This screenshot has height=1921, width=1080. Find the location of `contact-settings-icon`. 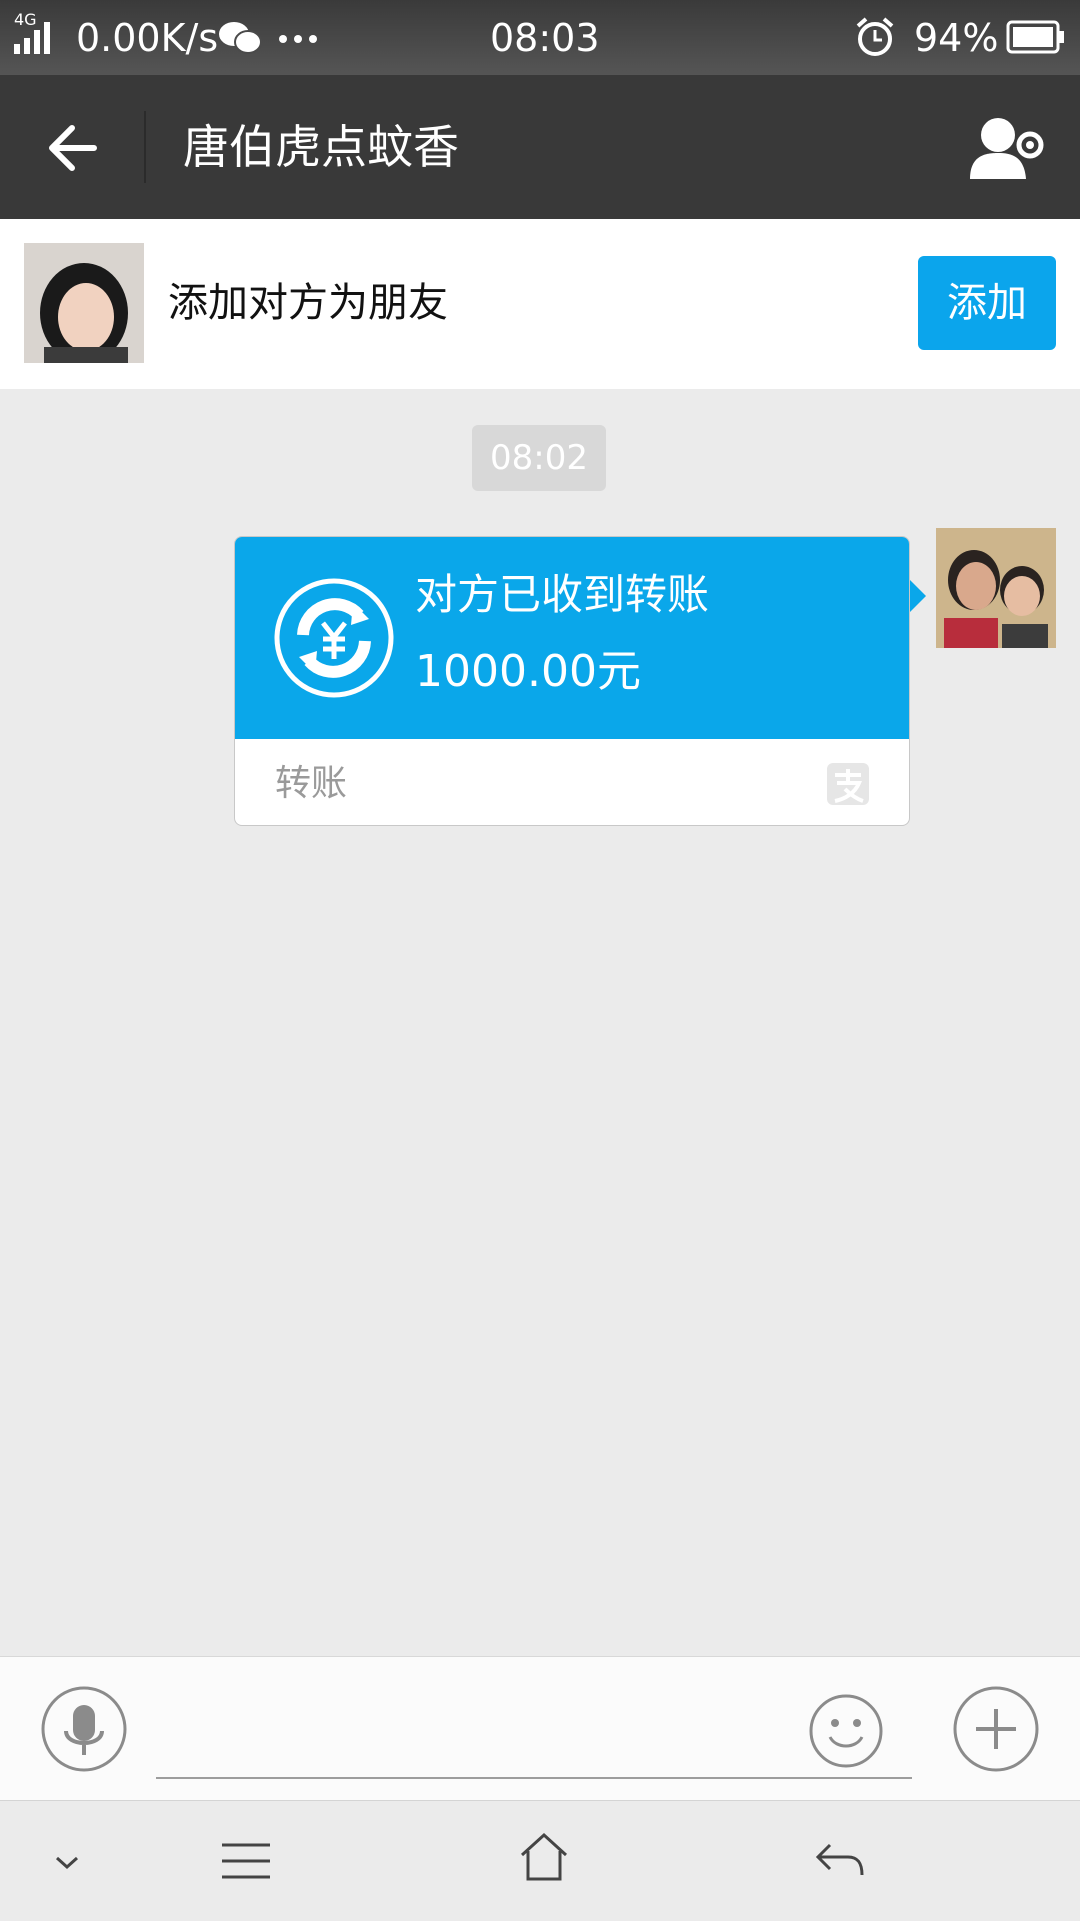

contact-settings-icon is located at coordinates (1007, 150).